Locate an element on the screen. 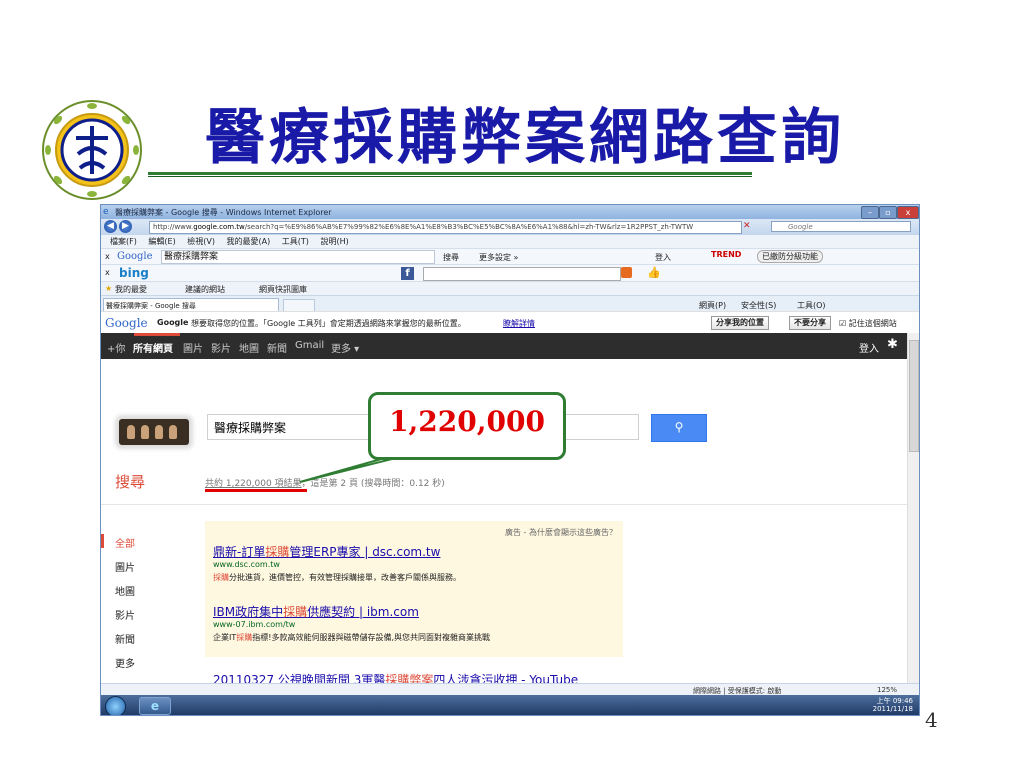 The width and height of the screenshot is (1024, 768). search-button: ⚲ is located at coordinates (679, 428).